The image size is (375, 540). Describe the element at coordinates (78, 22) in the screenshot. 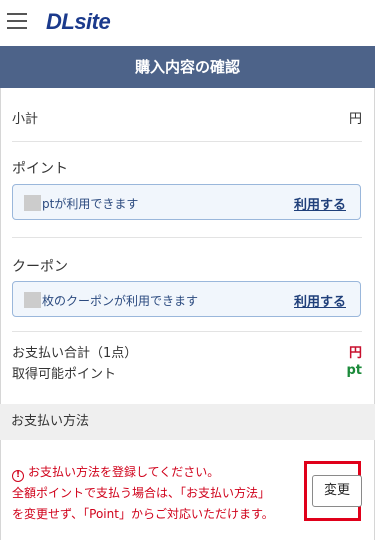

I see `logo: DLsite` at that location.